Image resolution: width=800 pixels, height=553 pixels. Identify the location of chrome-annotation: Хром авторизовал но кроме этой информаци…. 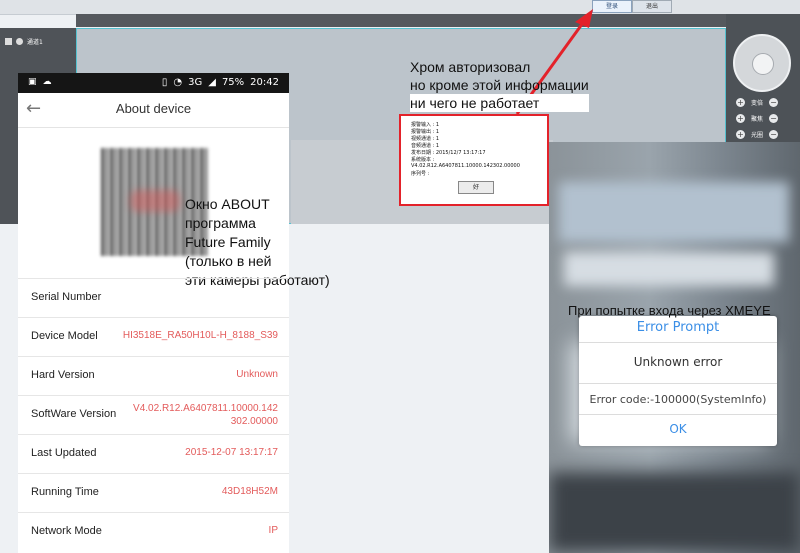
(499, 85).